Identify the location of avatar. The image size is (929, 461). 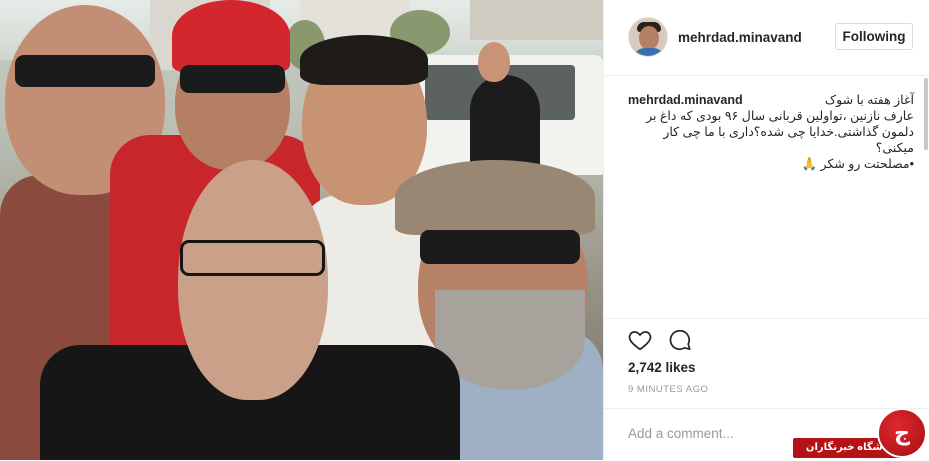
(648, 37).